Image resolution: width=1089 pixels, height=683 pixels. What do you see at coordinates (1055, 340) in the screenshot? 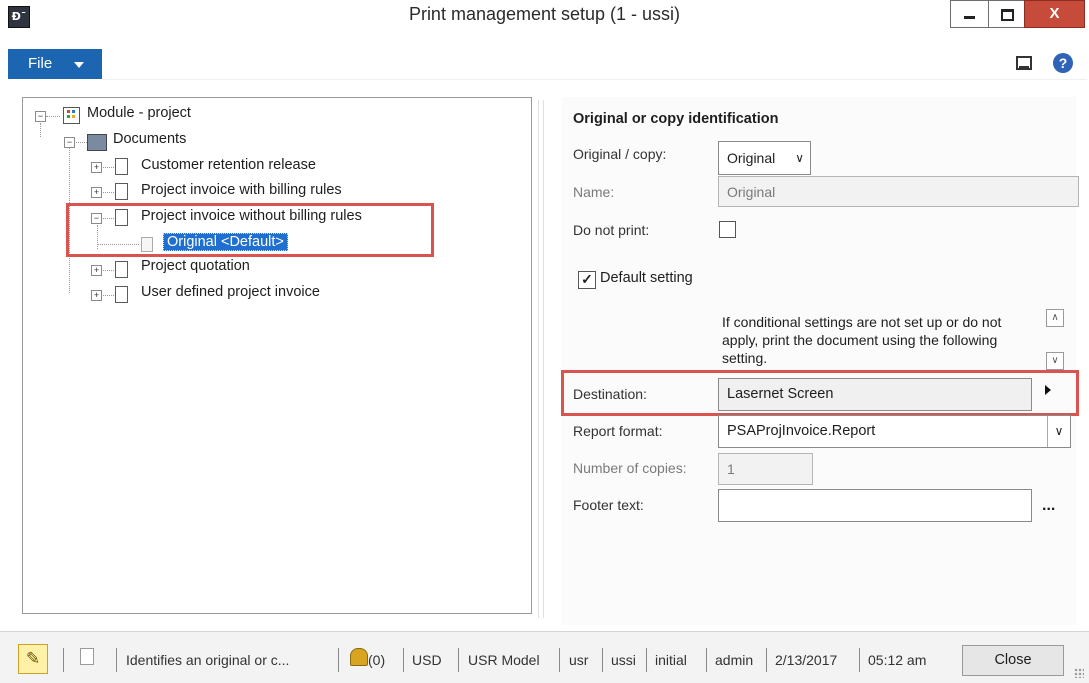
I see `info-scrollbar: ∧ ∨` at bounding box center [1055, 340].